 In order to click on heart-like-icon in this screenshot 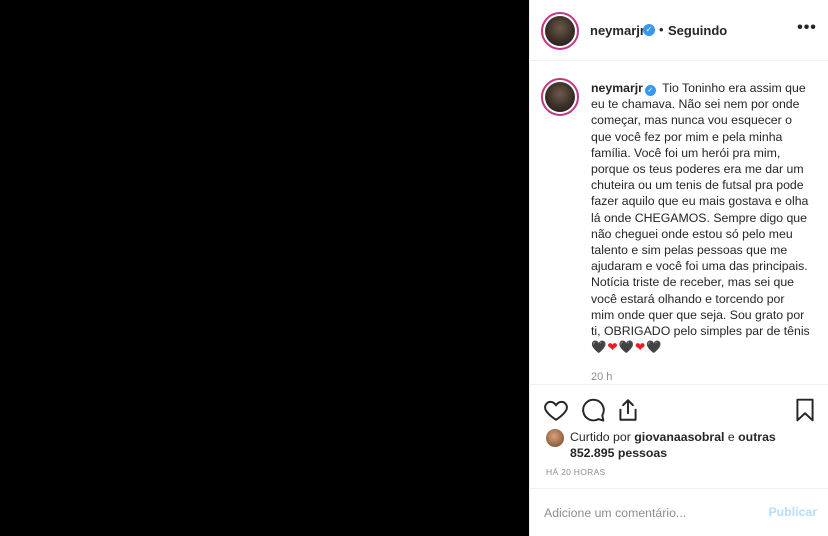, I will do `click(556, 410)`.